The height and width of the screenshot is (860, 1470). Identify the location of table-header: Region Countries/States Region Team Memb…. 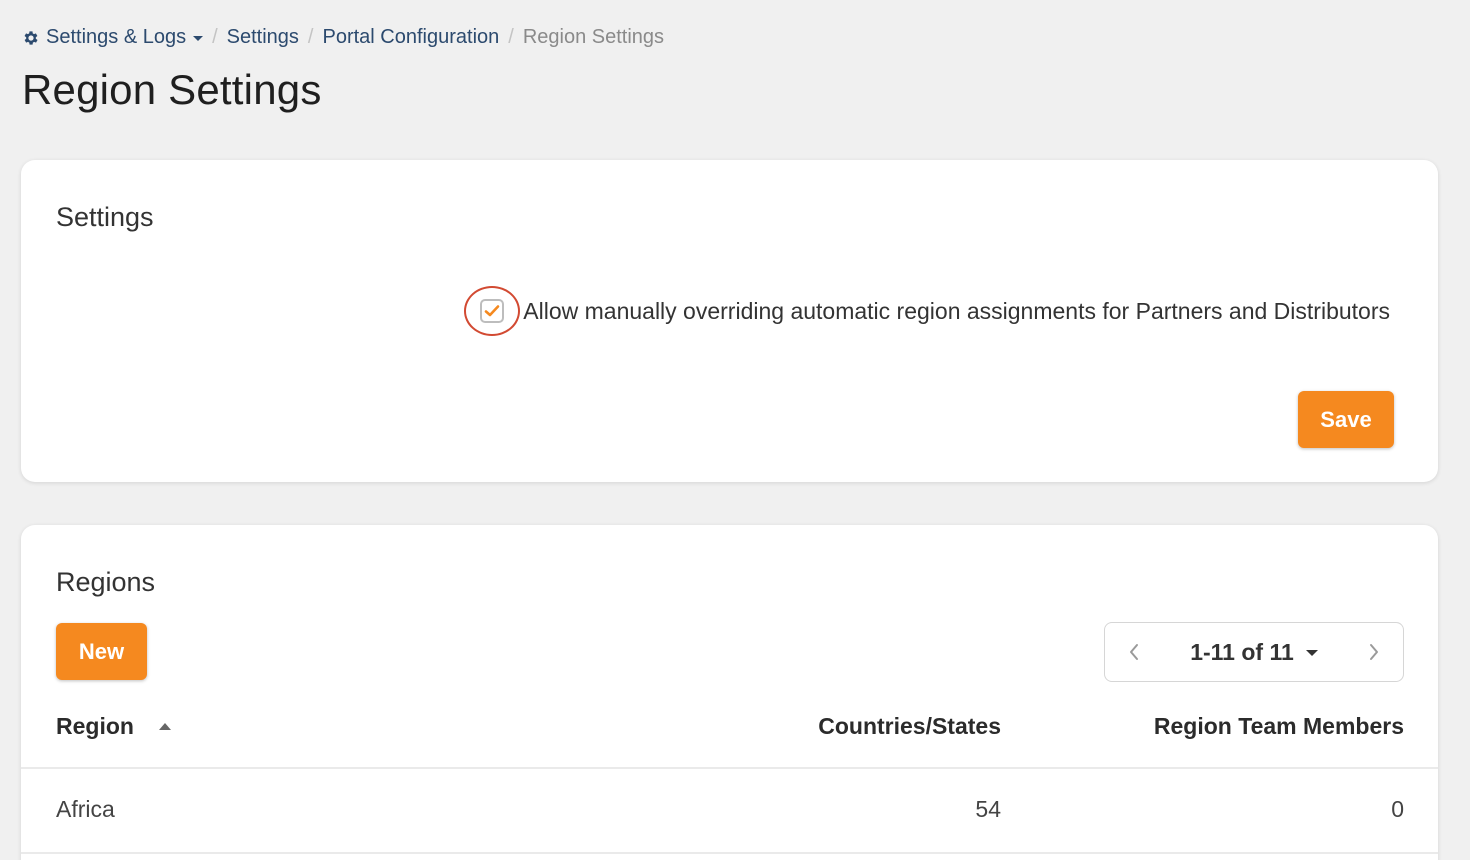
(729, 737).